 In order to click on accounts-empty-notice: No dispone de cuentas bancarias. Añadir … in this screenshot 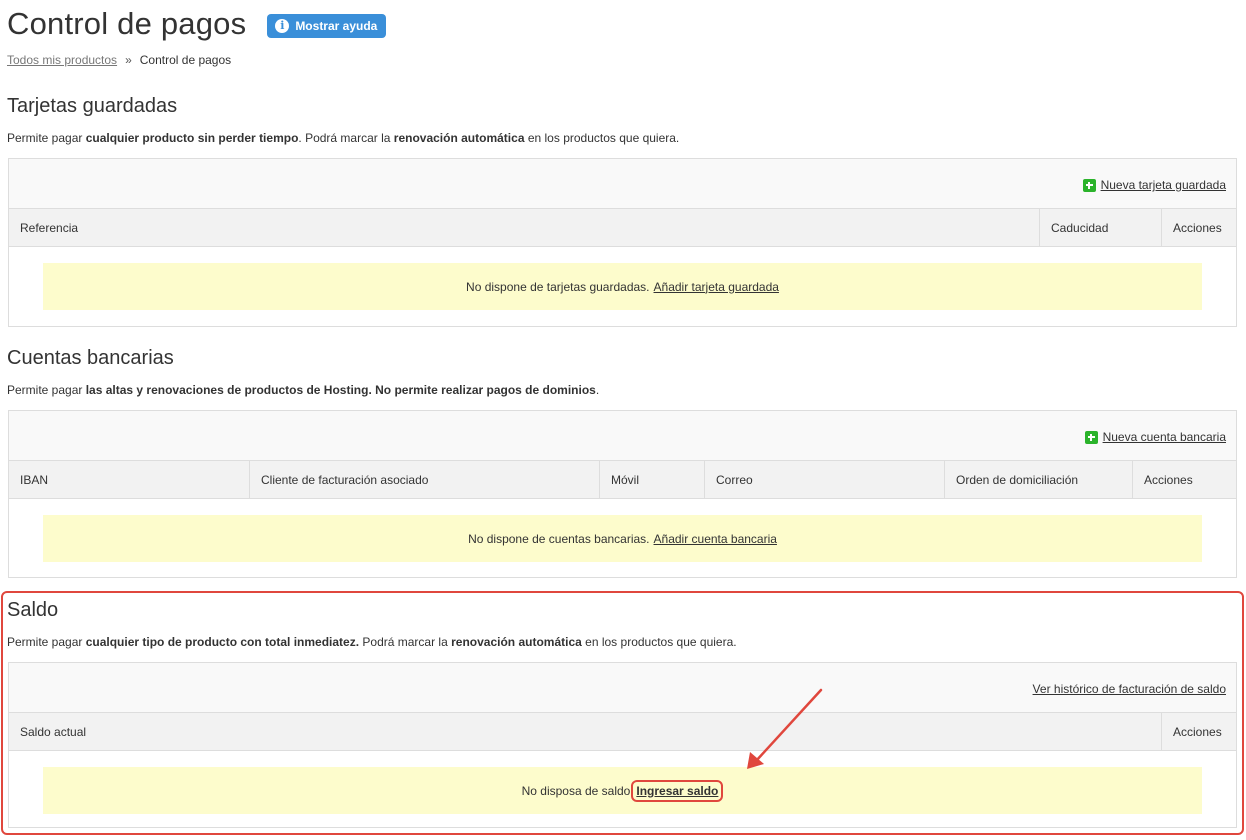, I will do `click(622, 538)`.